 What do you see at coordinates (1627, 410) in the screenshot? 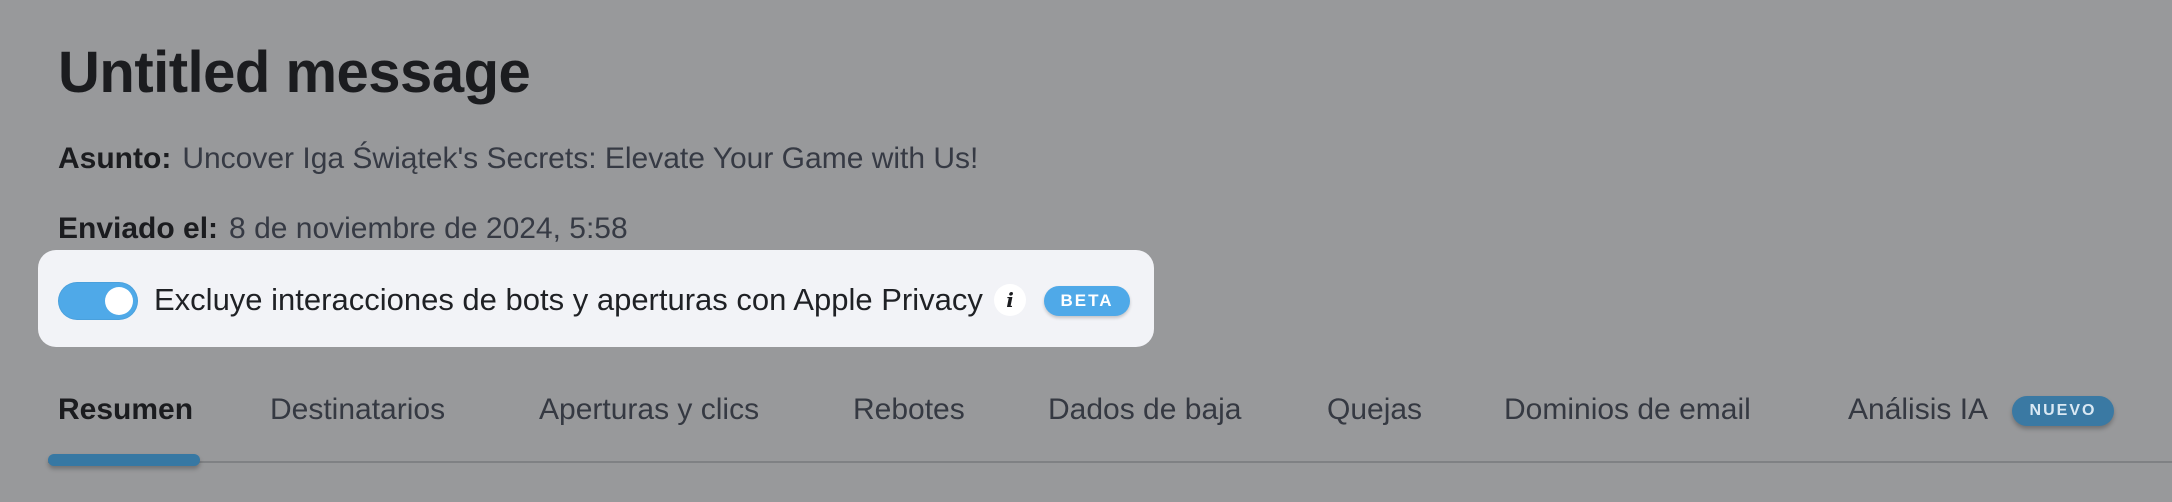
I see `tab-dominios-de-email: Dominios de email` at bounding box center [1627, 410].